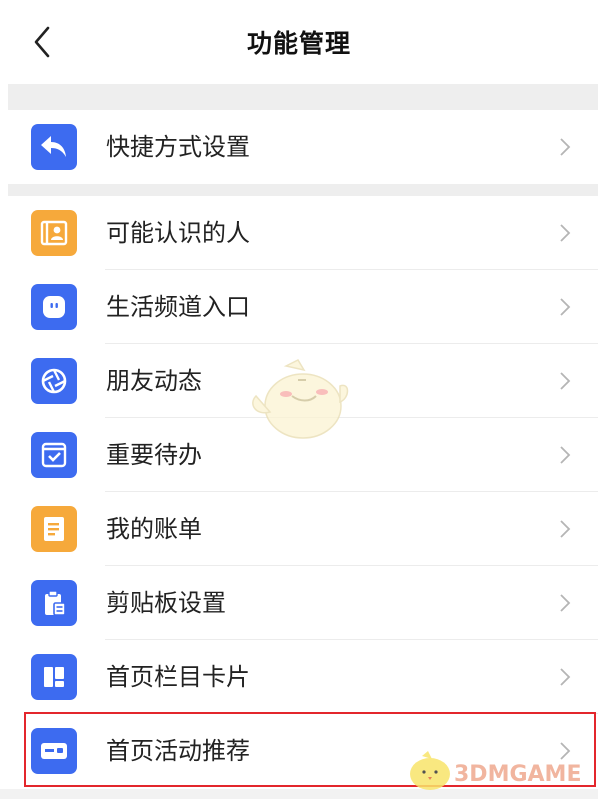 The width and height of the screenshot is (598, 799). Describe the element at coordinates (303, 677) in the screenshot. I see `menu-item-home-column-cards: 首页栏目卡片` at that location.